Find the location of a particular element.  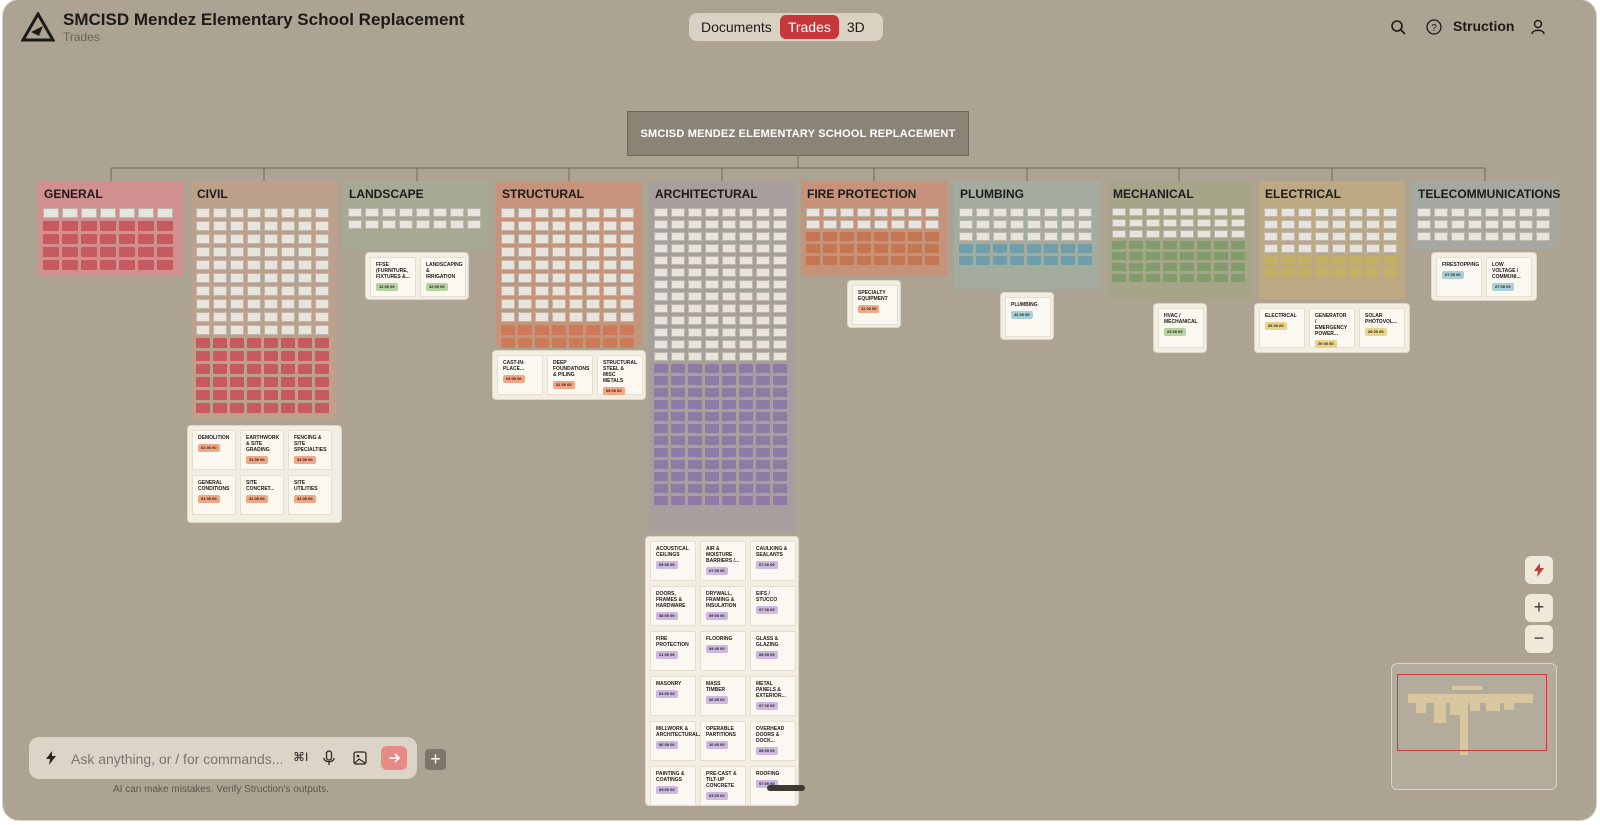

user-name: Struction is located at coordinates (1483, 26).